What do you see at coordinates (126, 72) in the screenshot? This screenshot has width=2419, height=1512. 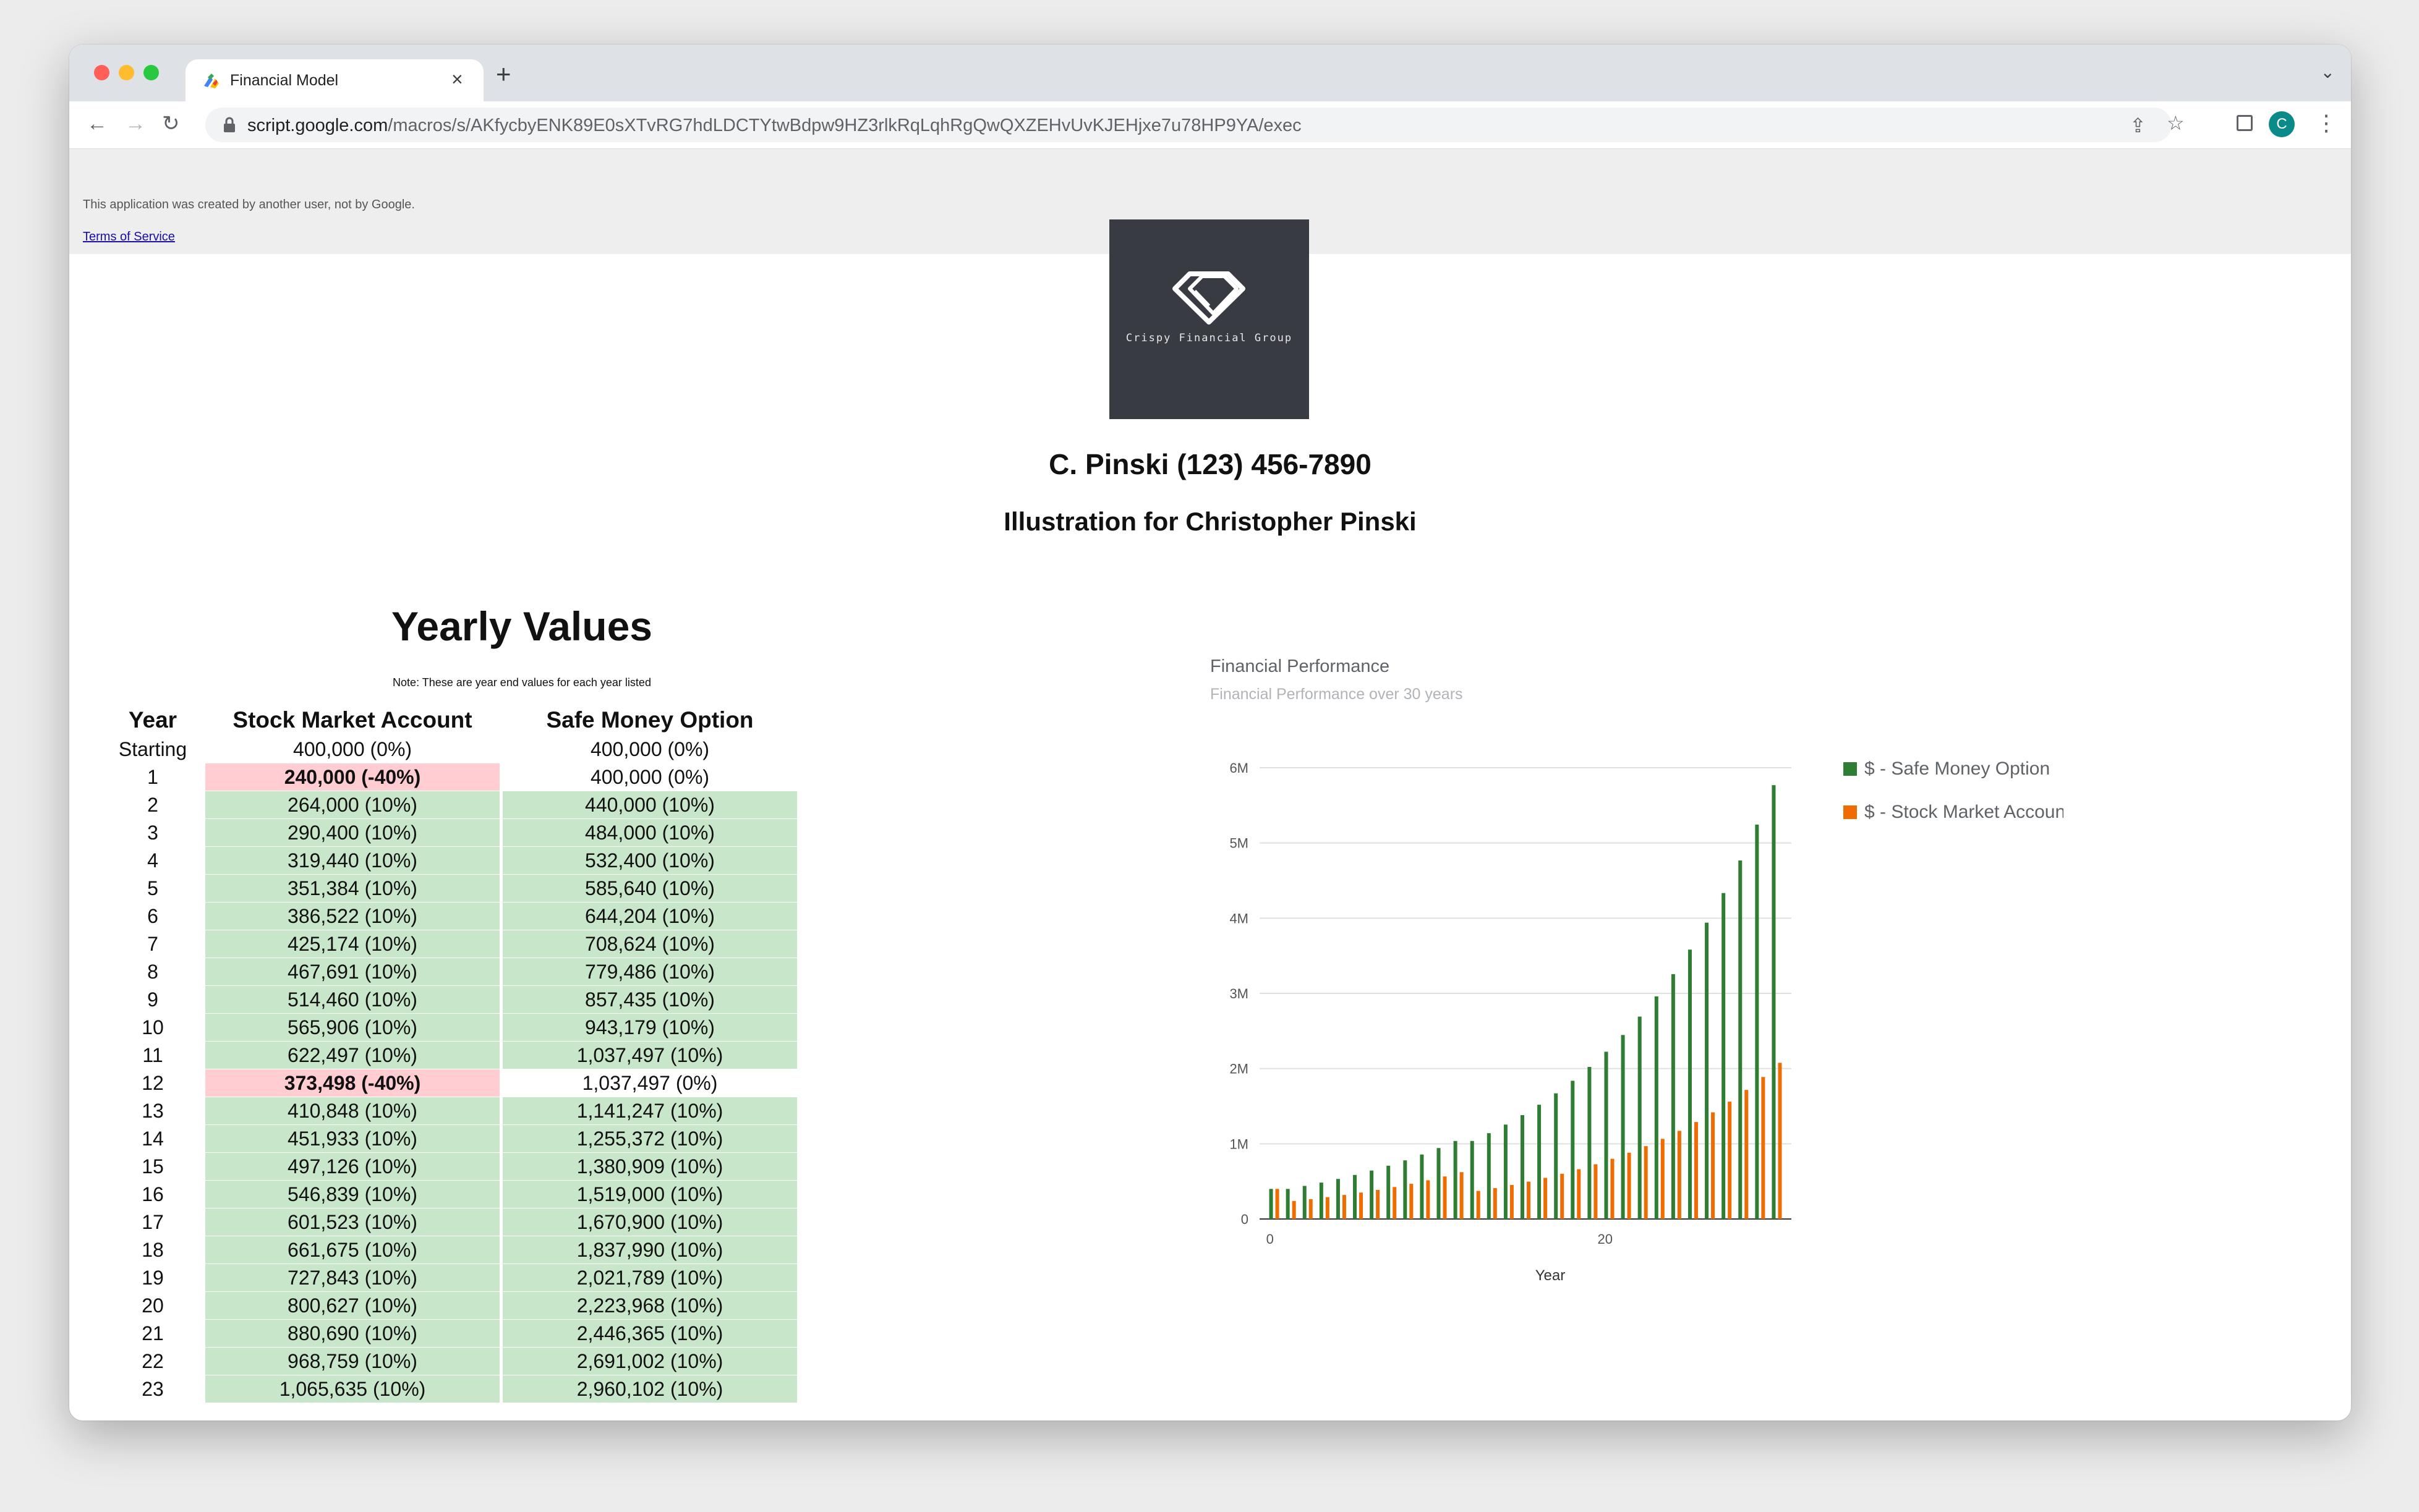 I see `minimize-window-button` at bounding box center [126, 72].